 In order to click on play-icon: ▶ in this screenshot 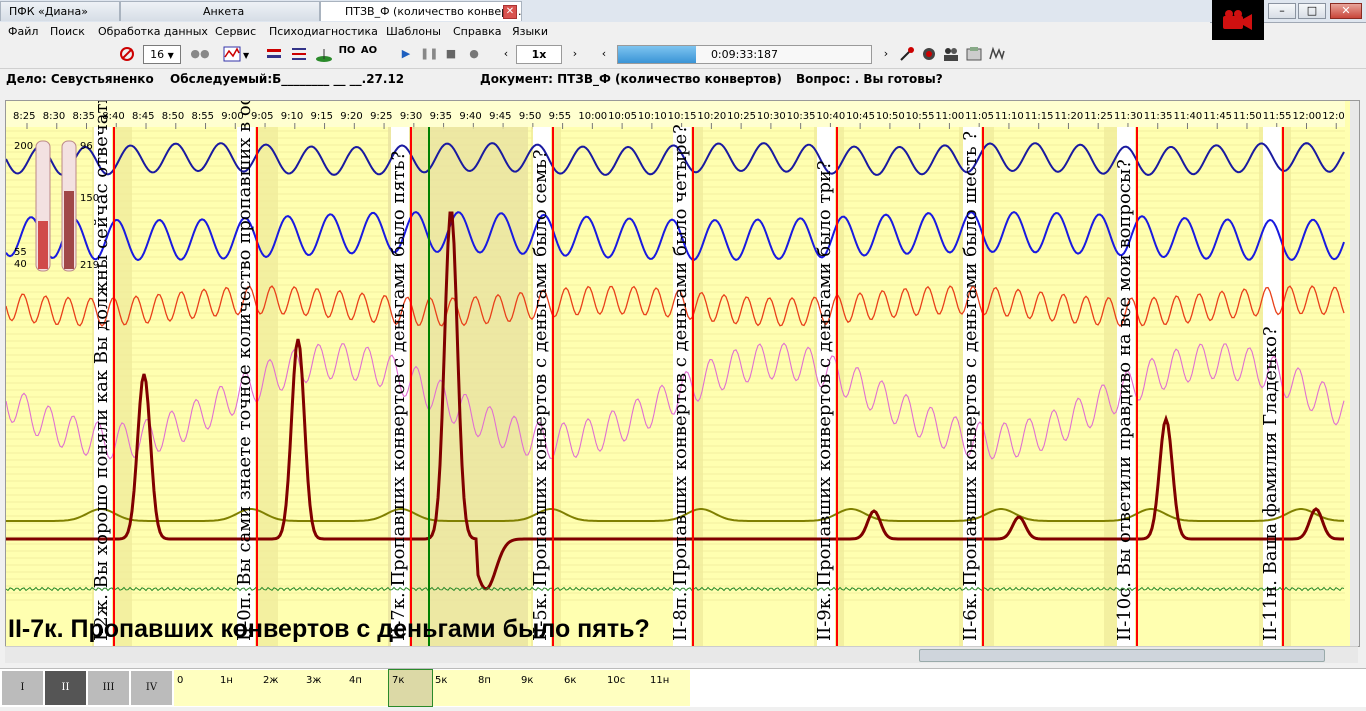, I will do `click(406, 54)`.